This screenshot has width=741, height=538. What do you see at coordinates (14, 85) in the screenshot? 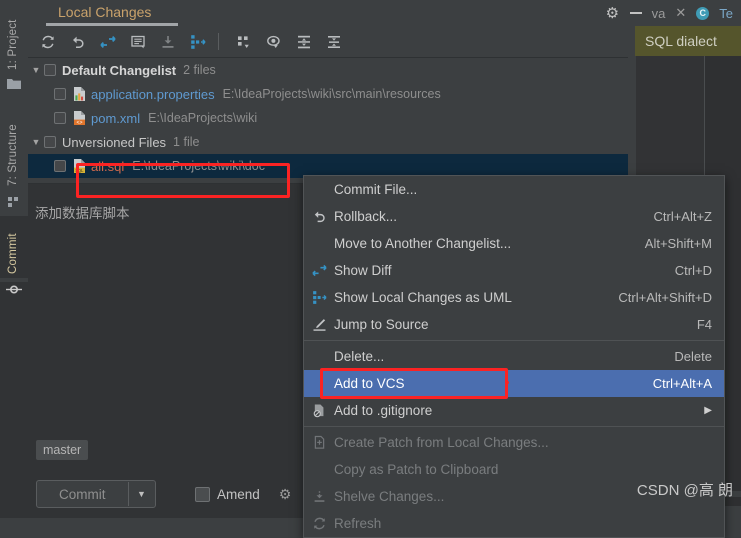
I see `project-folder-icon` at bounding box center [14, 85].